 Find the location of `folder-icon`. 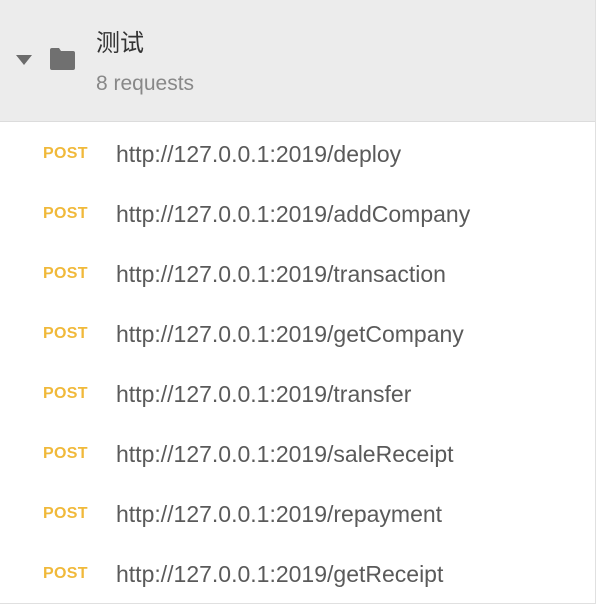

folder-icon is located at coordinates (62, 59).